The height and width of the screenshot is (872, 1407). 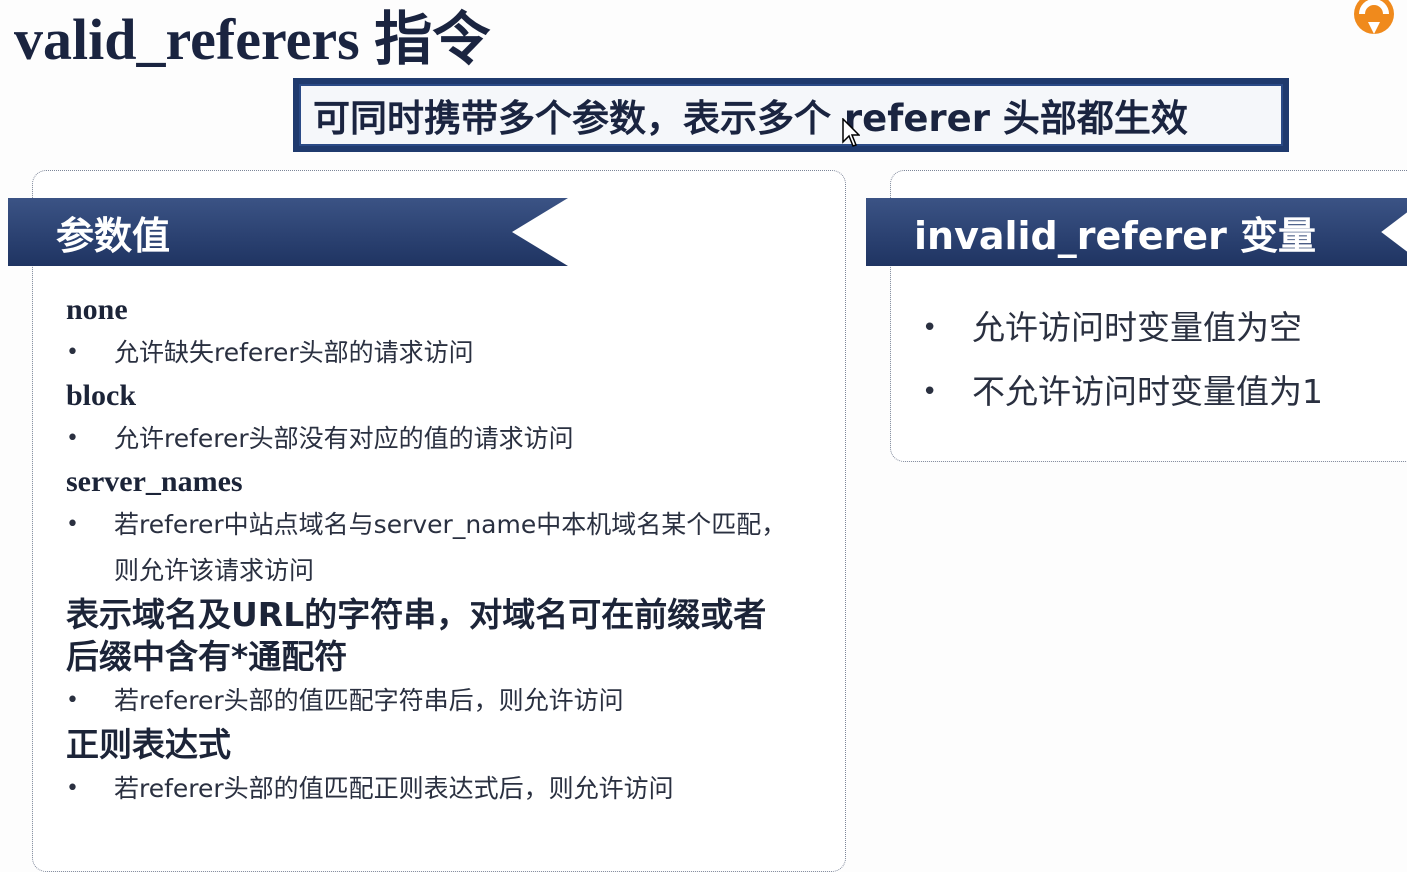 I want to click on param-term-regex: 正则表达式, so click(x=148, y=744).